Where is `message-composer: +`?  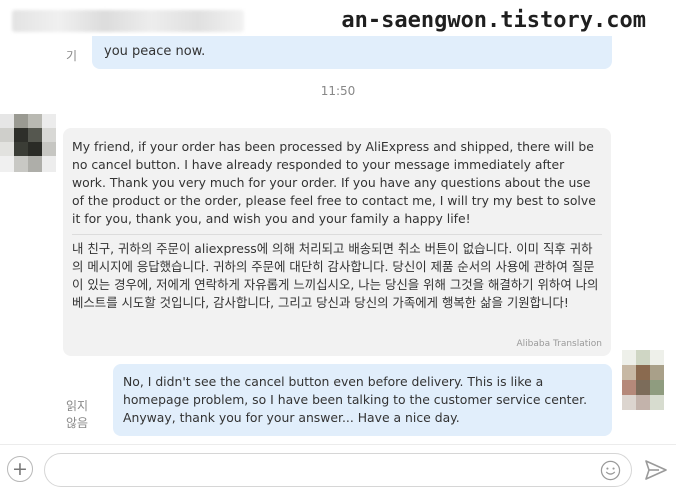
message-composer: + is located at coordinates (338, 468).